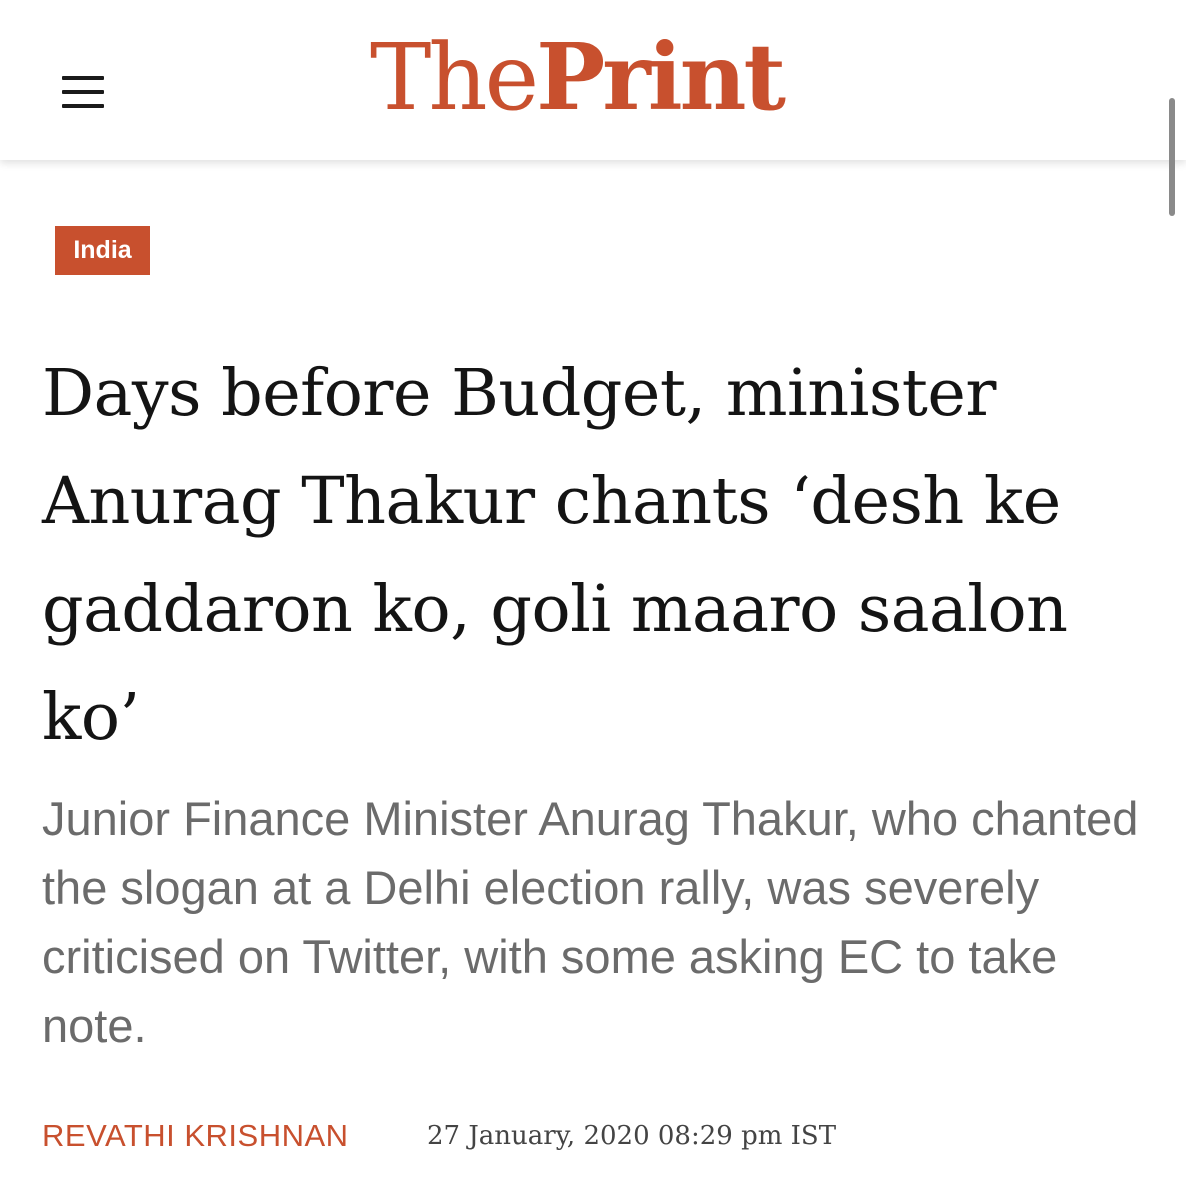 This screenshot has height=1200, width=1186. What do you see at coordinates (102, 250) in the screenshot?
I see `category-badge: India` at bounding box center [102, 250].